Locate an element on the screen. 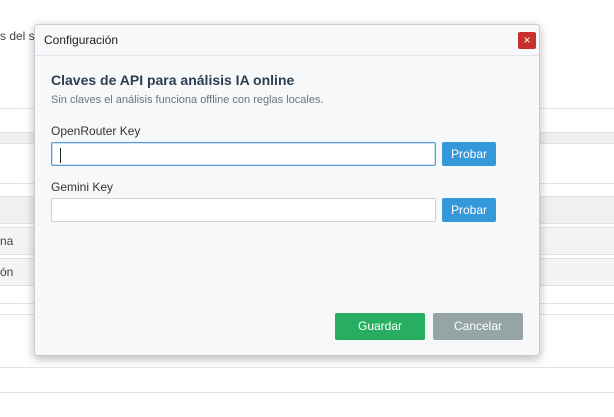 The image size is (614, 417). save-button: Guardar is located at coordinates (380, 326).